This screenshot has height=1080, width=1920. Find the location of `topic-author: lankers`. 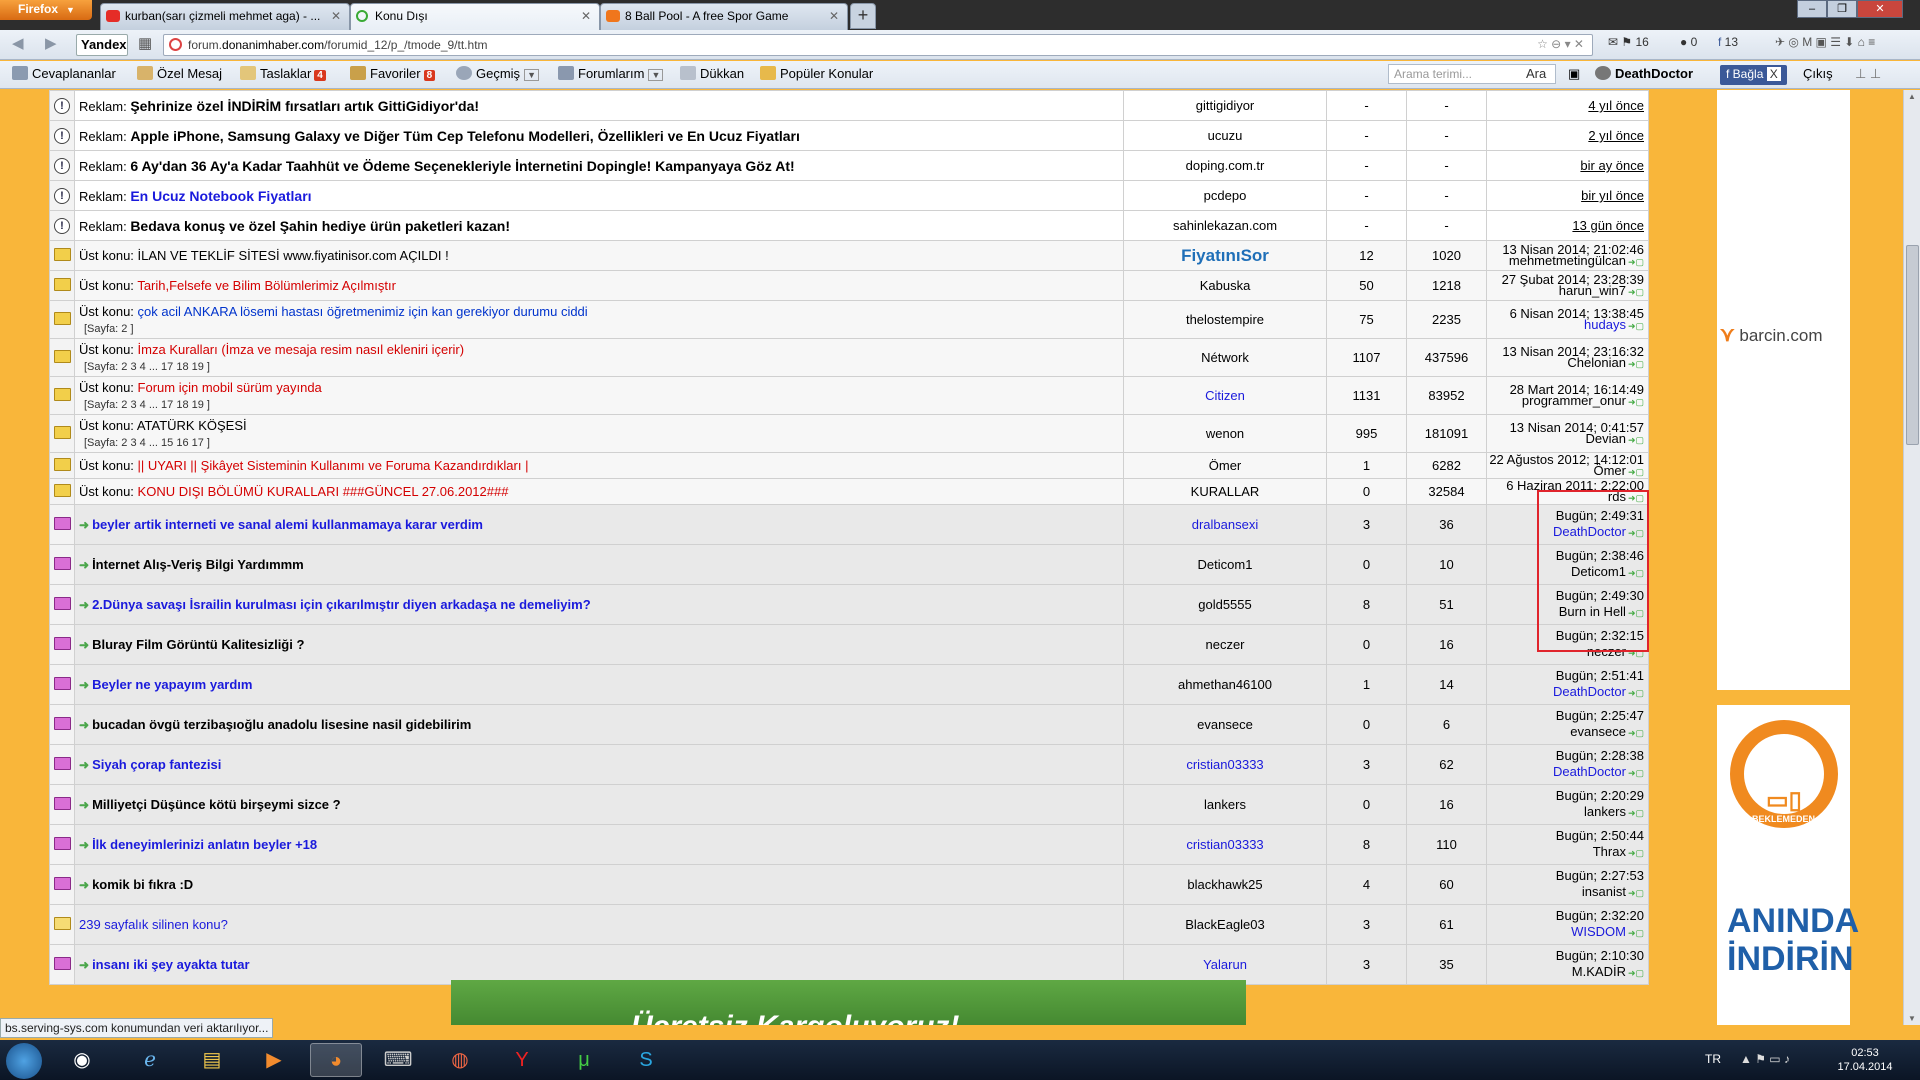

topic-author: lankers is located at coordinates (1225, 804).